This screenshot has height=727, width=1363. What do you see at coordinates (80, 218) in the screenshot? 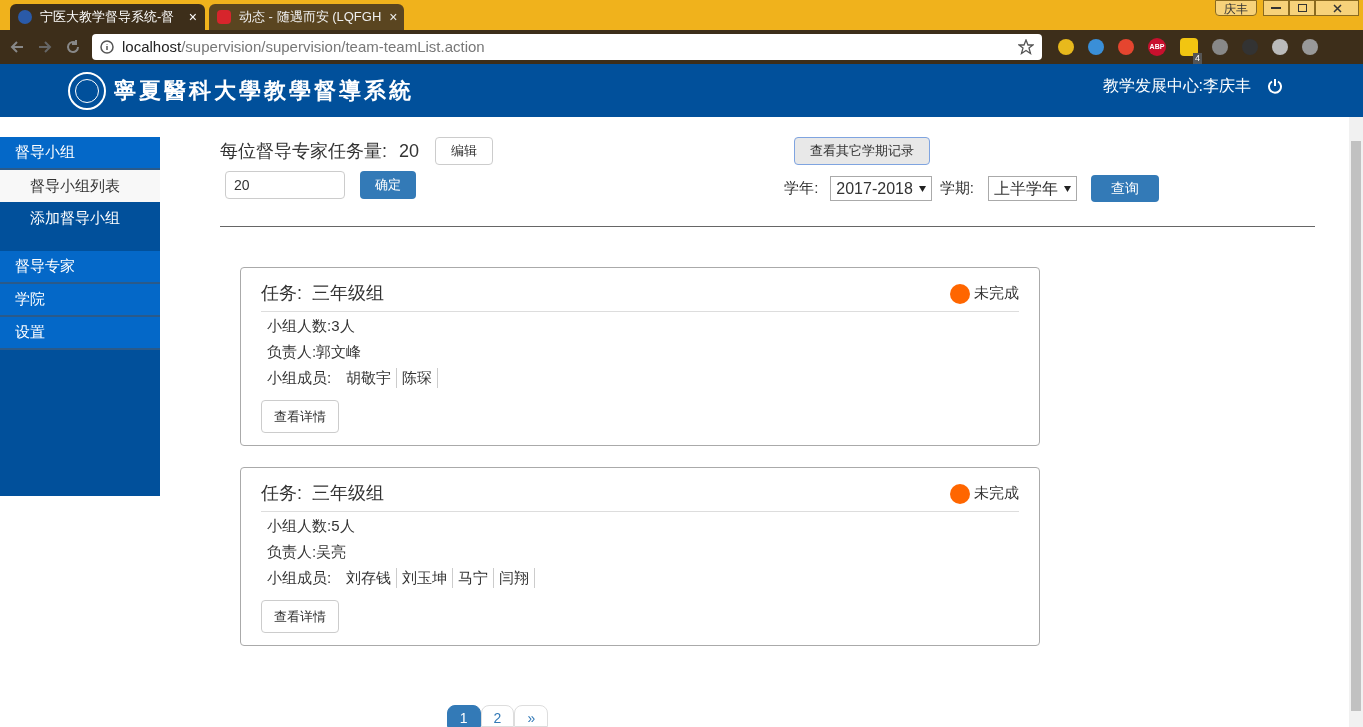
I see `sidebar-subitem: 添加督导小组` at bounding box center [80, 218].